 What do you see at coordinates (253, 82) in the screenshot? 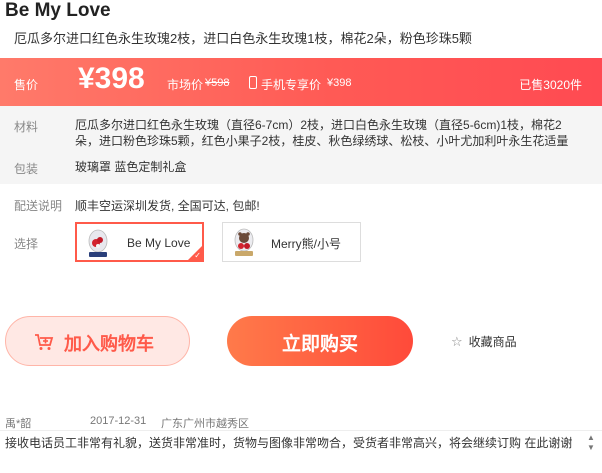
I see `mobile-phone-icon` at bounding box center [253, 82].